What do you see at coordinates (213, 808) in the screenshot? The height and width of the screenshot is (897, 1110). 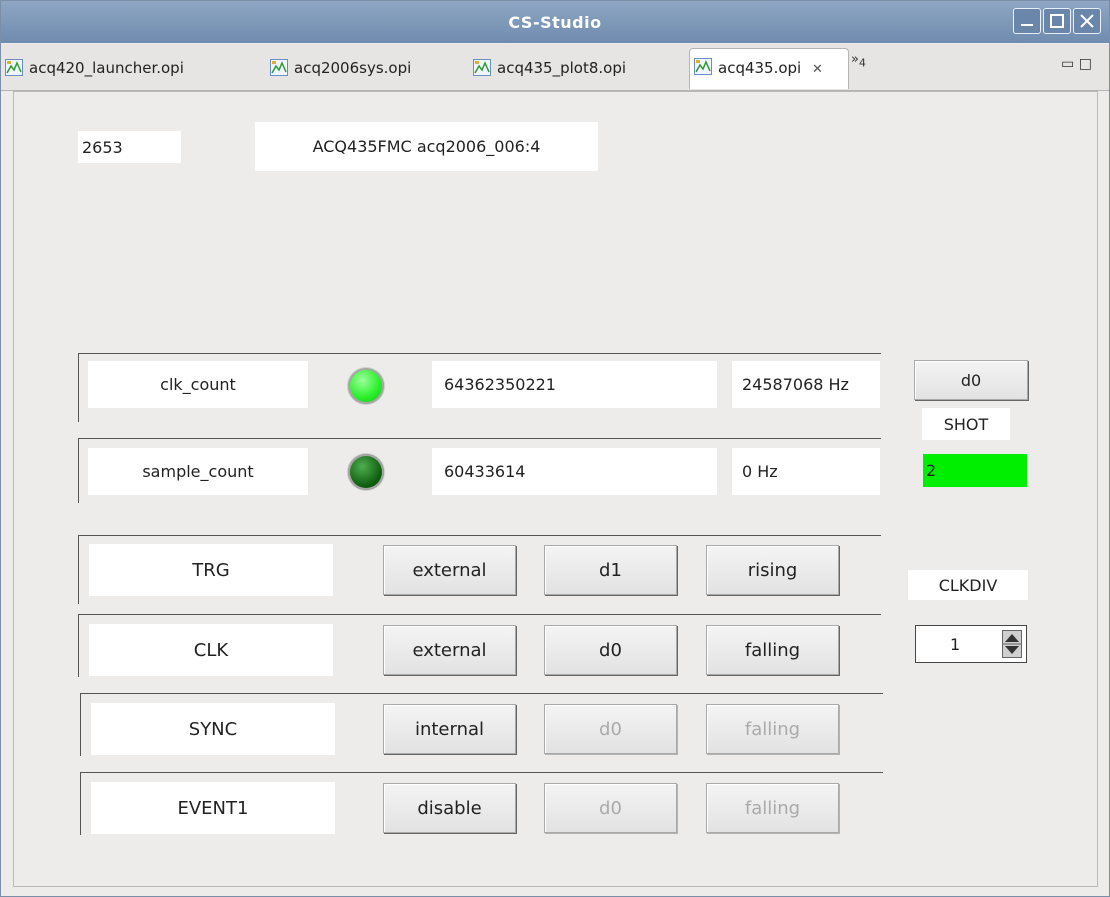 I see `event1-label: EVENT1` at bounding box center [213, 808].